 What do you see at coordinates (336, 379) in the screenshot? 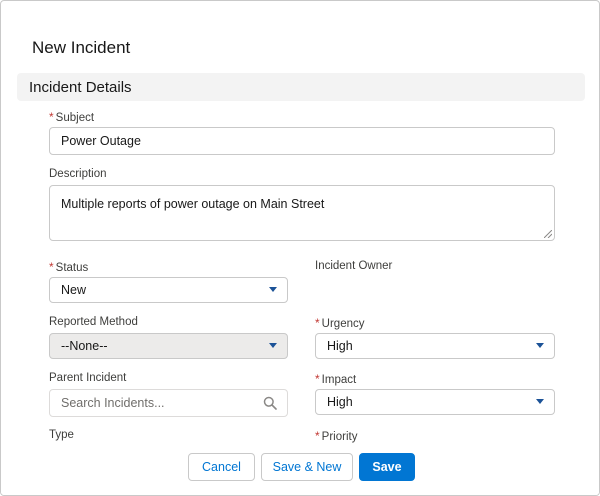
I see `impact-label: * Impact` at bounding box center [336, 379].